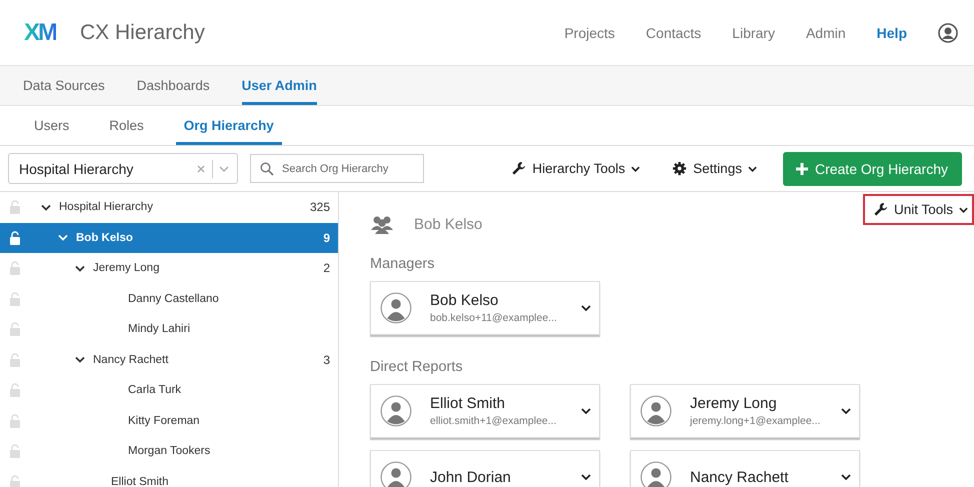 This screenshot has height=487, width=974. Describe the element at coordinates (173, 85) in the screenshot. I see `main-tab: Dashboards` at that location.